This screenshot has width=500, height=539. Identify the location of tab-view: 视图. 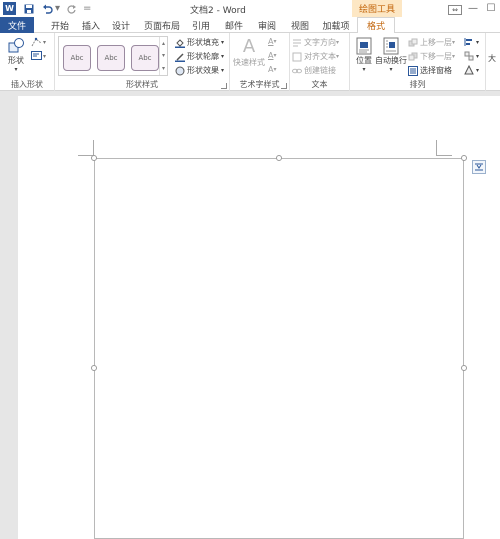
(300, 25).